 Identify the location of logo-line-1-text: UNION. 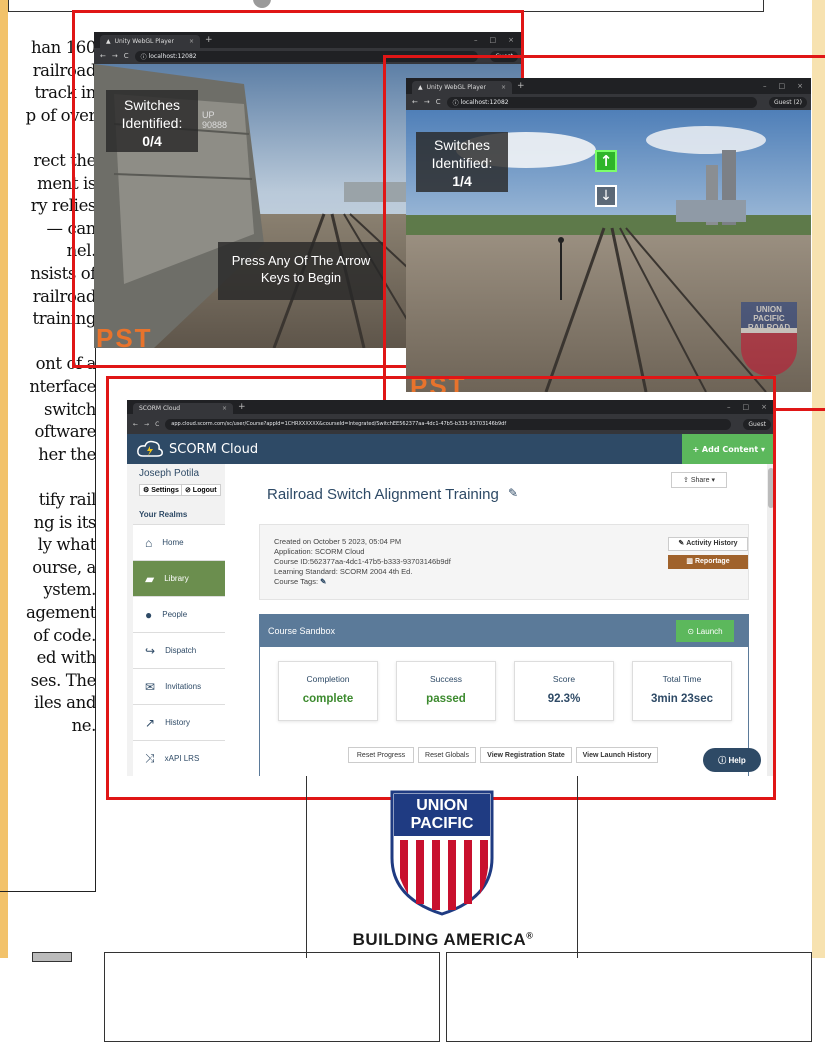
(442, 805).